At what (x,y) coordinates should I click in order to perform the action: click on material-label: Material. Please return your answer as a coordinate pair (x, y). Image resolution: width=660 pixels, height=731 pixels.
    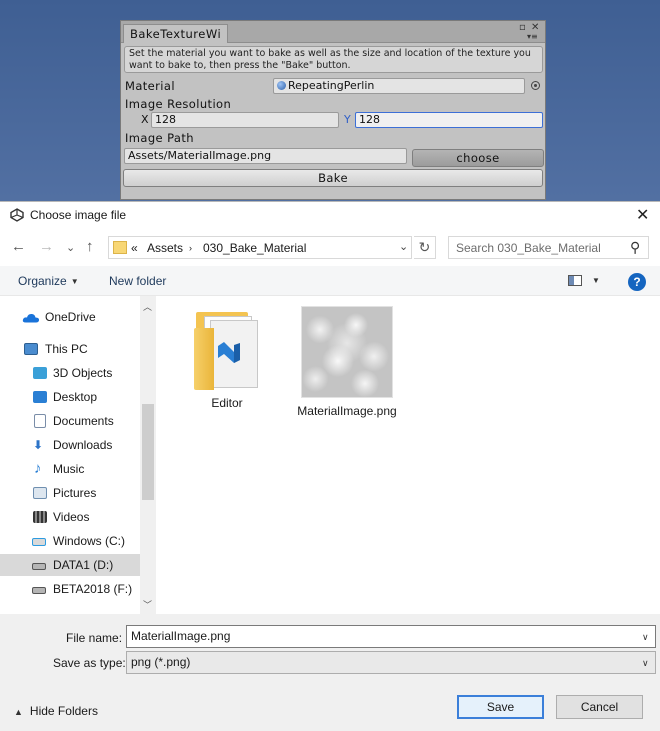
    Looking at the image, I should click on (150, 86).